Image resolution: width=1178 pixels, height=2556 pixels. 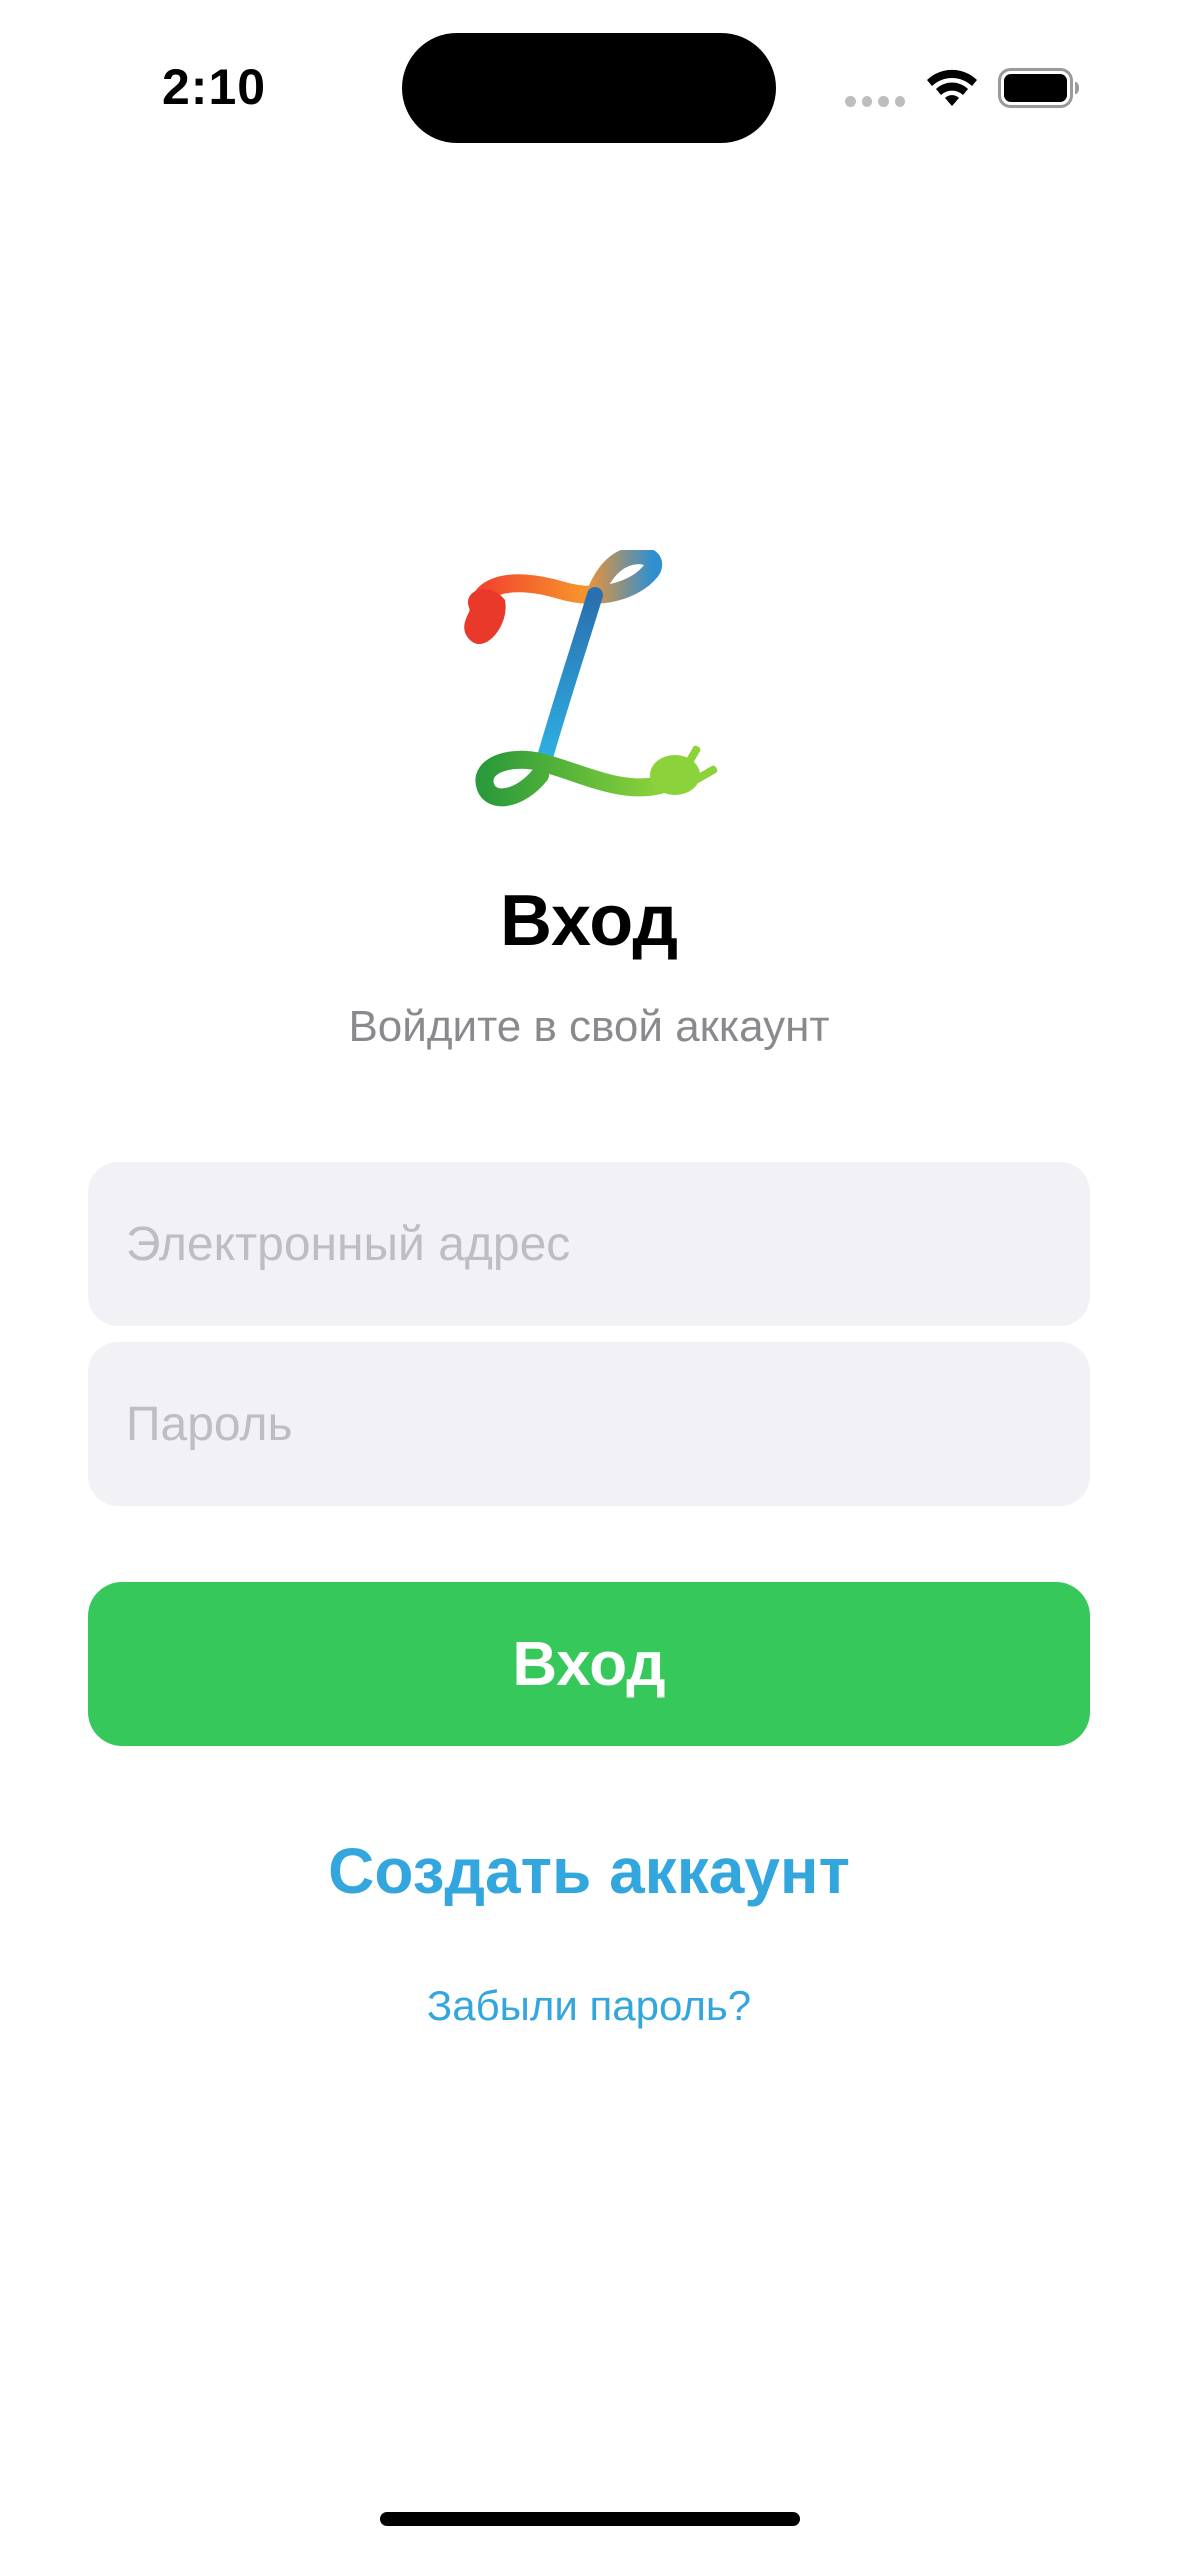 I want to click on app-logo-icon, so click(x=591, y=678).